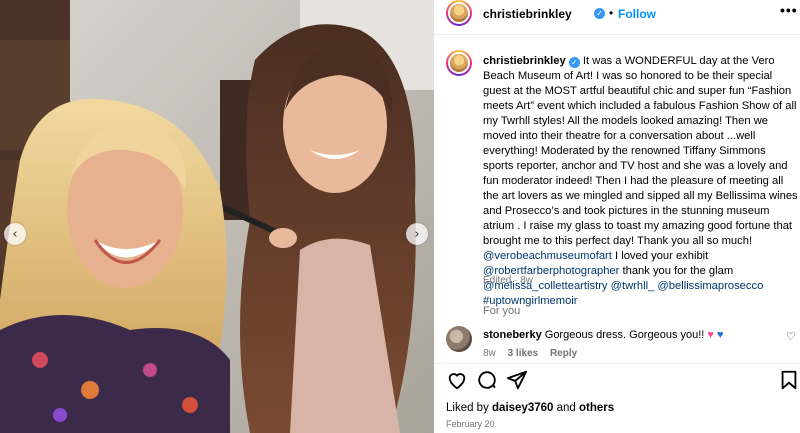 The width and height of the screenshot is (800, 433). Describe the element at coordinates (660, 256) in the screenshot. I see `caption-exhibit-text: I loved your exhibit` at that location.